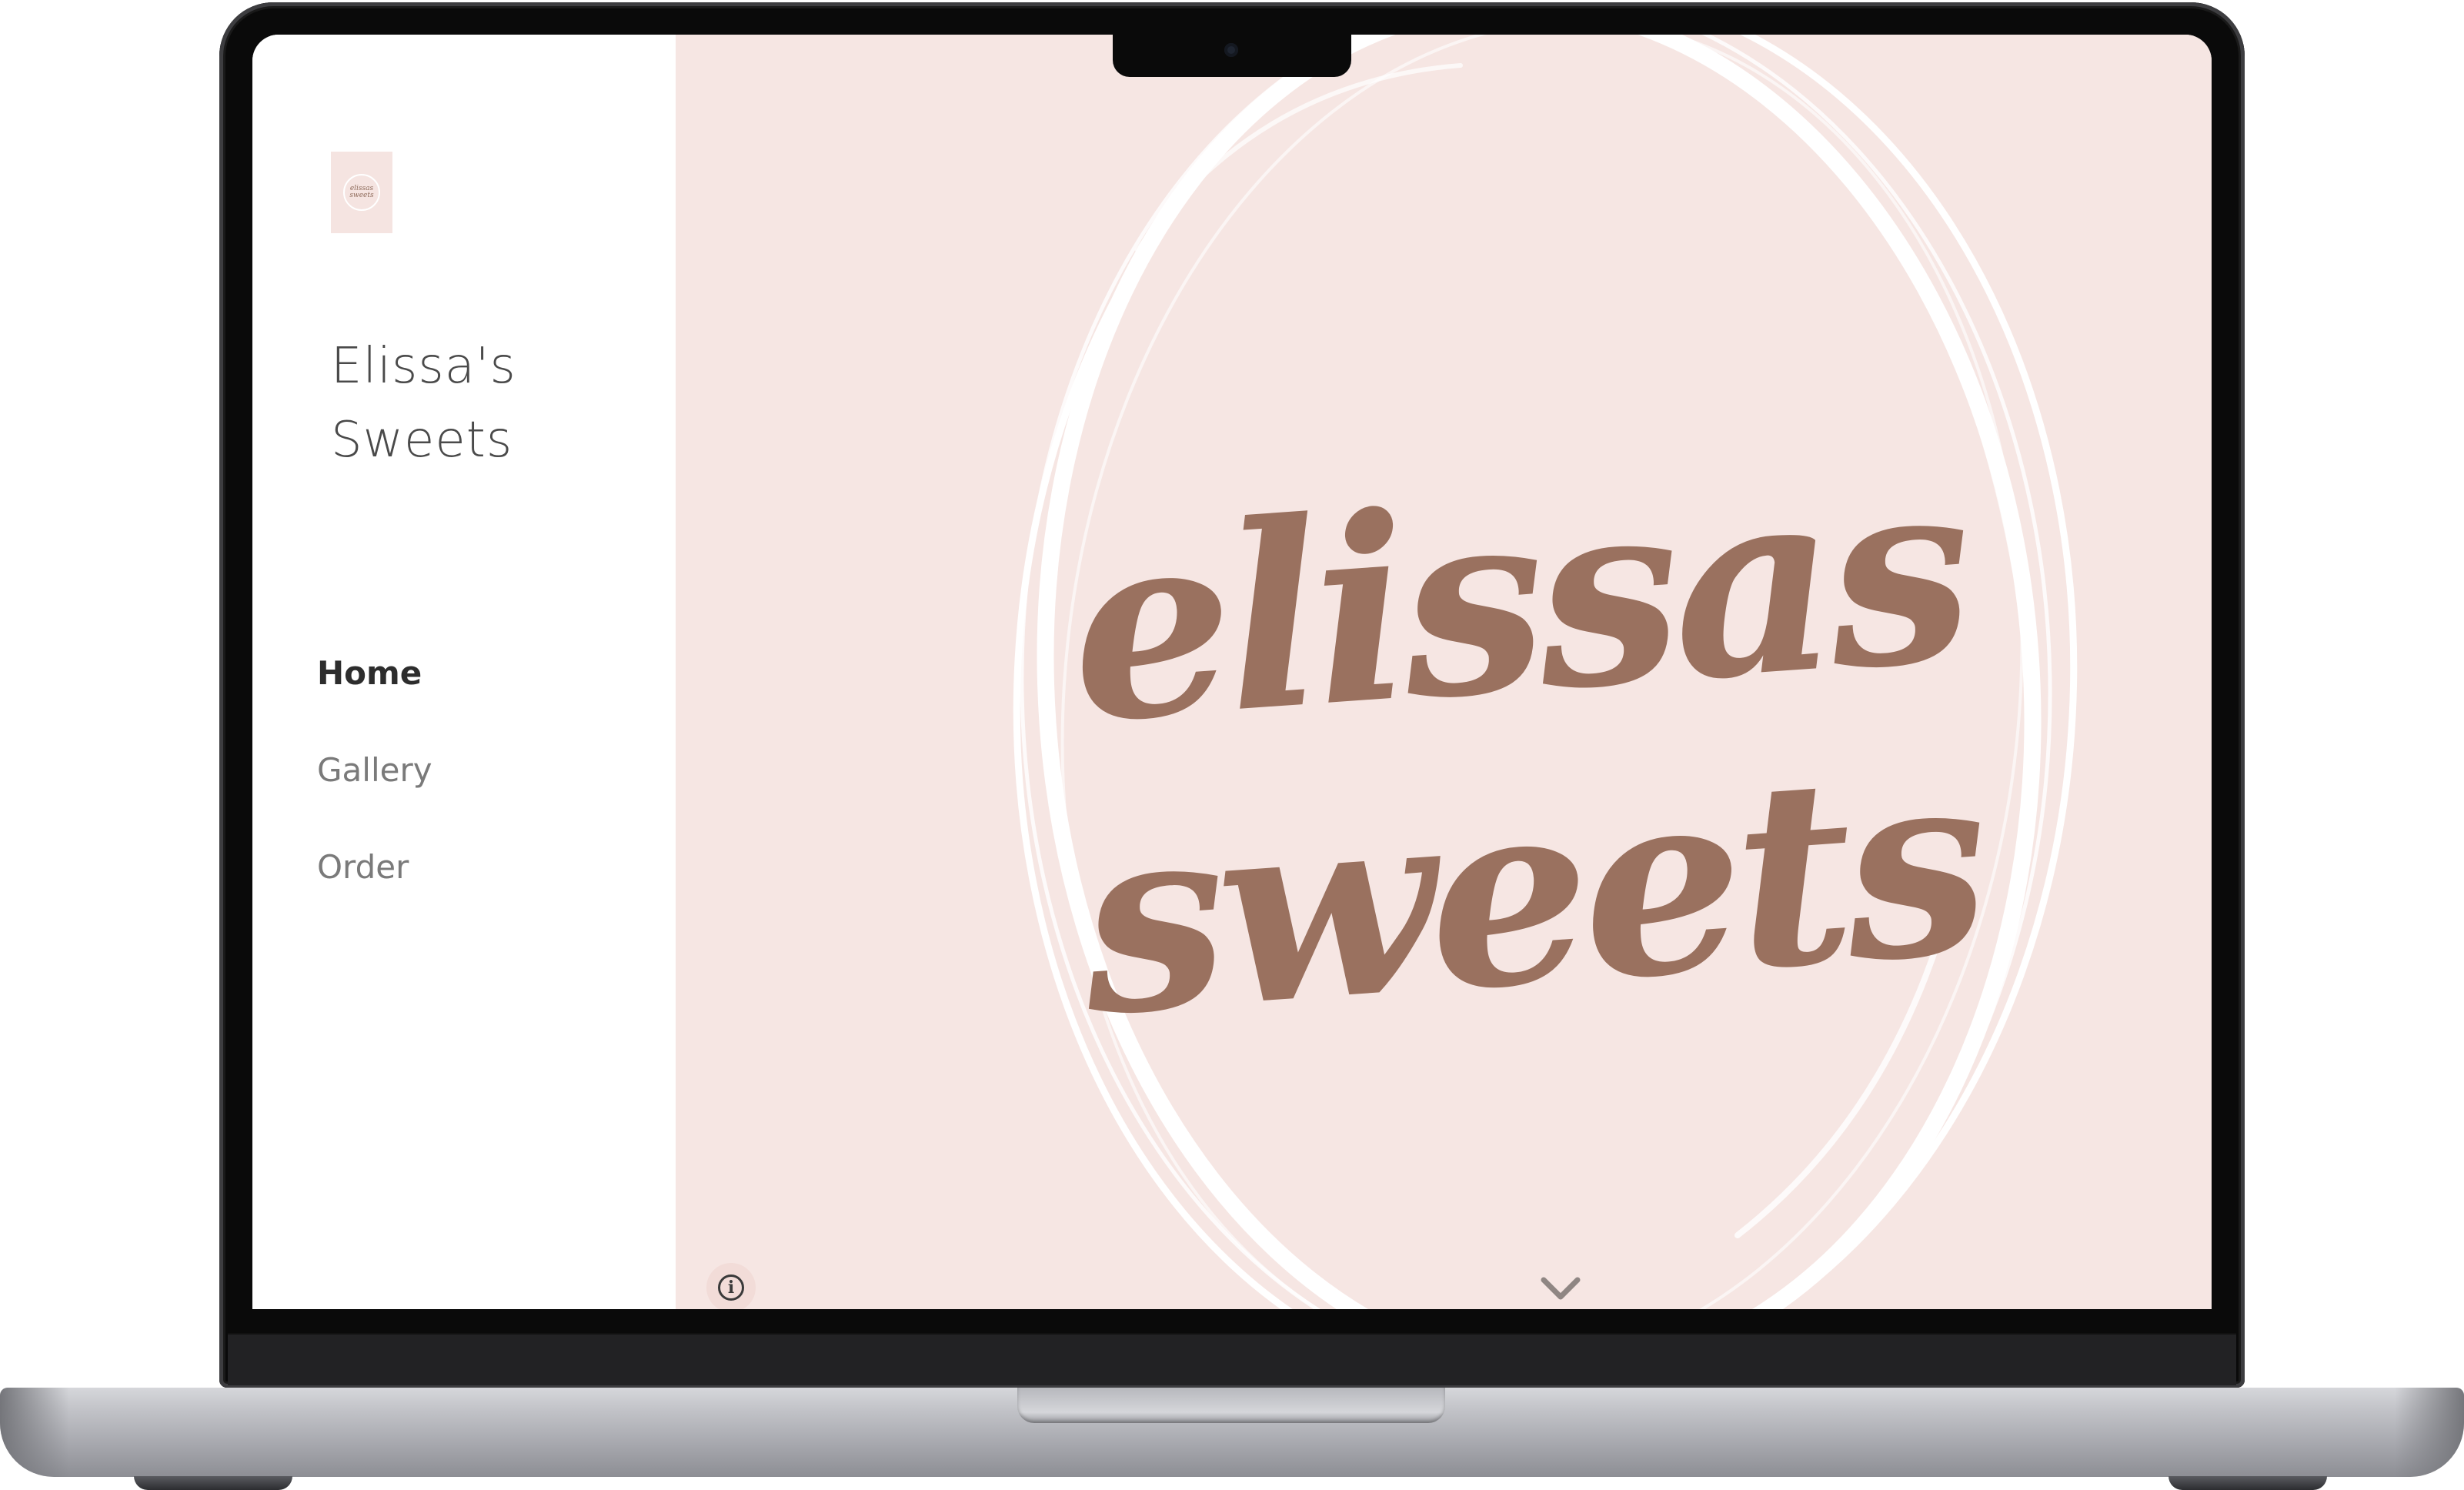 The image size is (2464, 1490). I want to click on chevron-down-icon, so click(1561, 1288).